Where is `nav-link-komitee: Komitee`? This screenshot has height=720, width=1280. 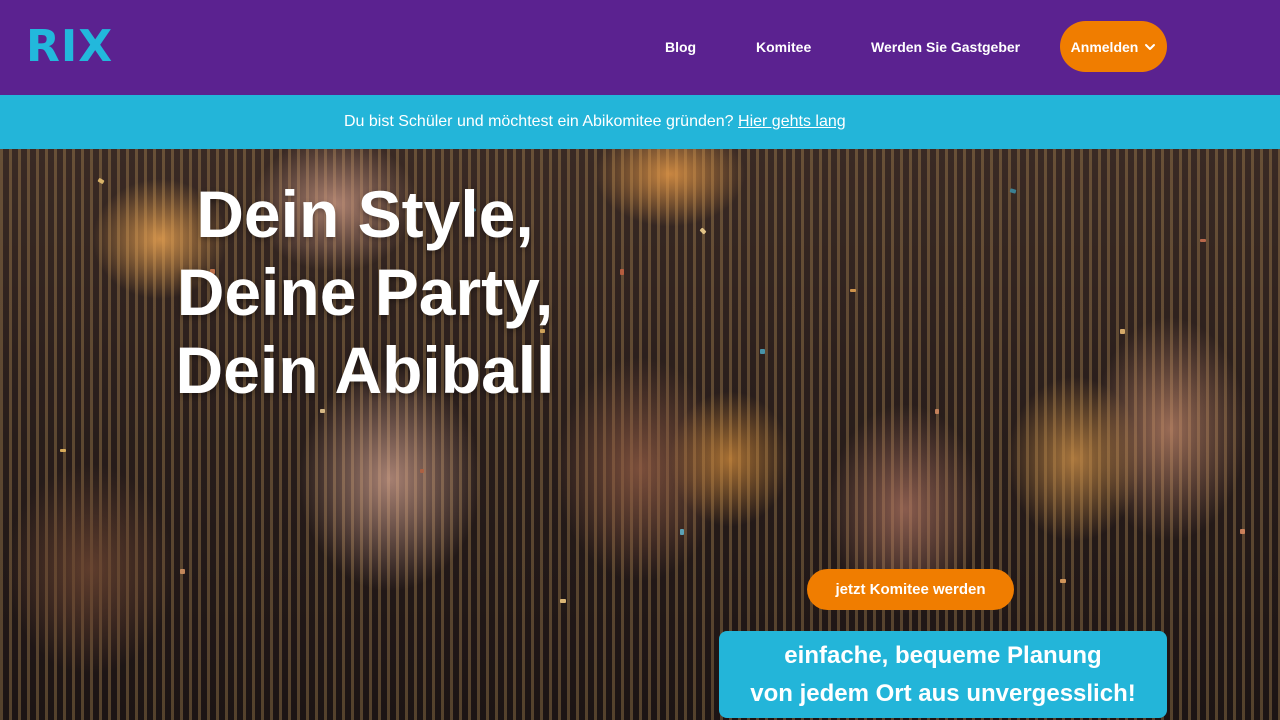 nav-link-komitee: Komitee is located at coordinates (783, 47).